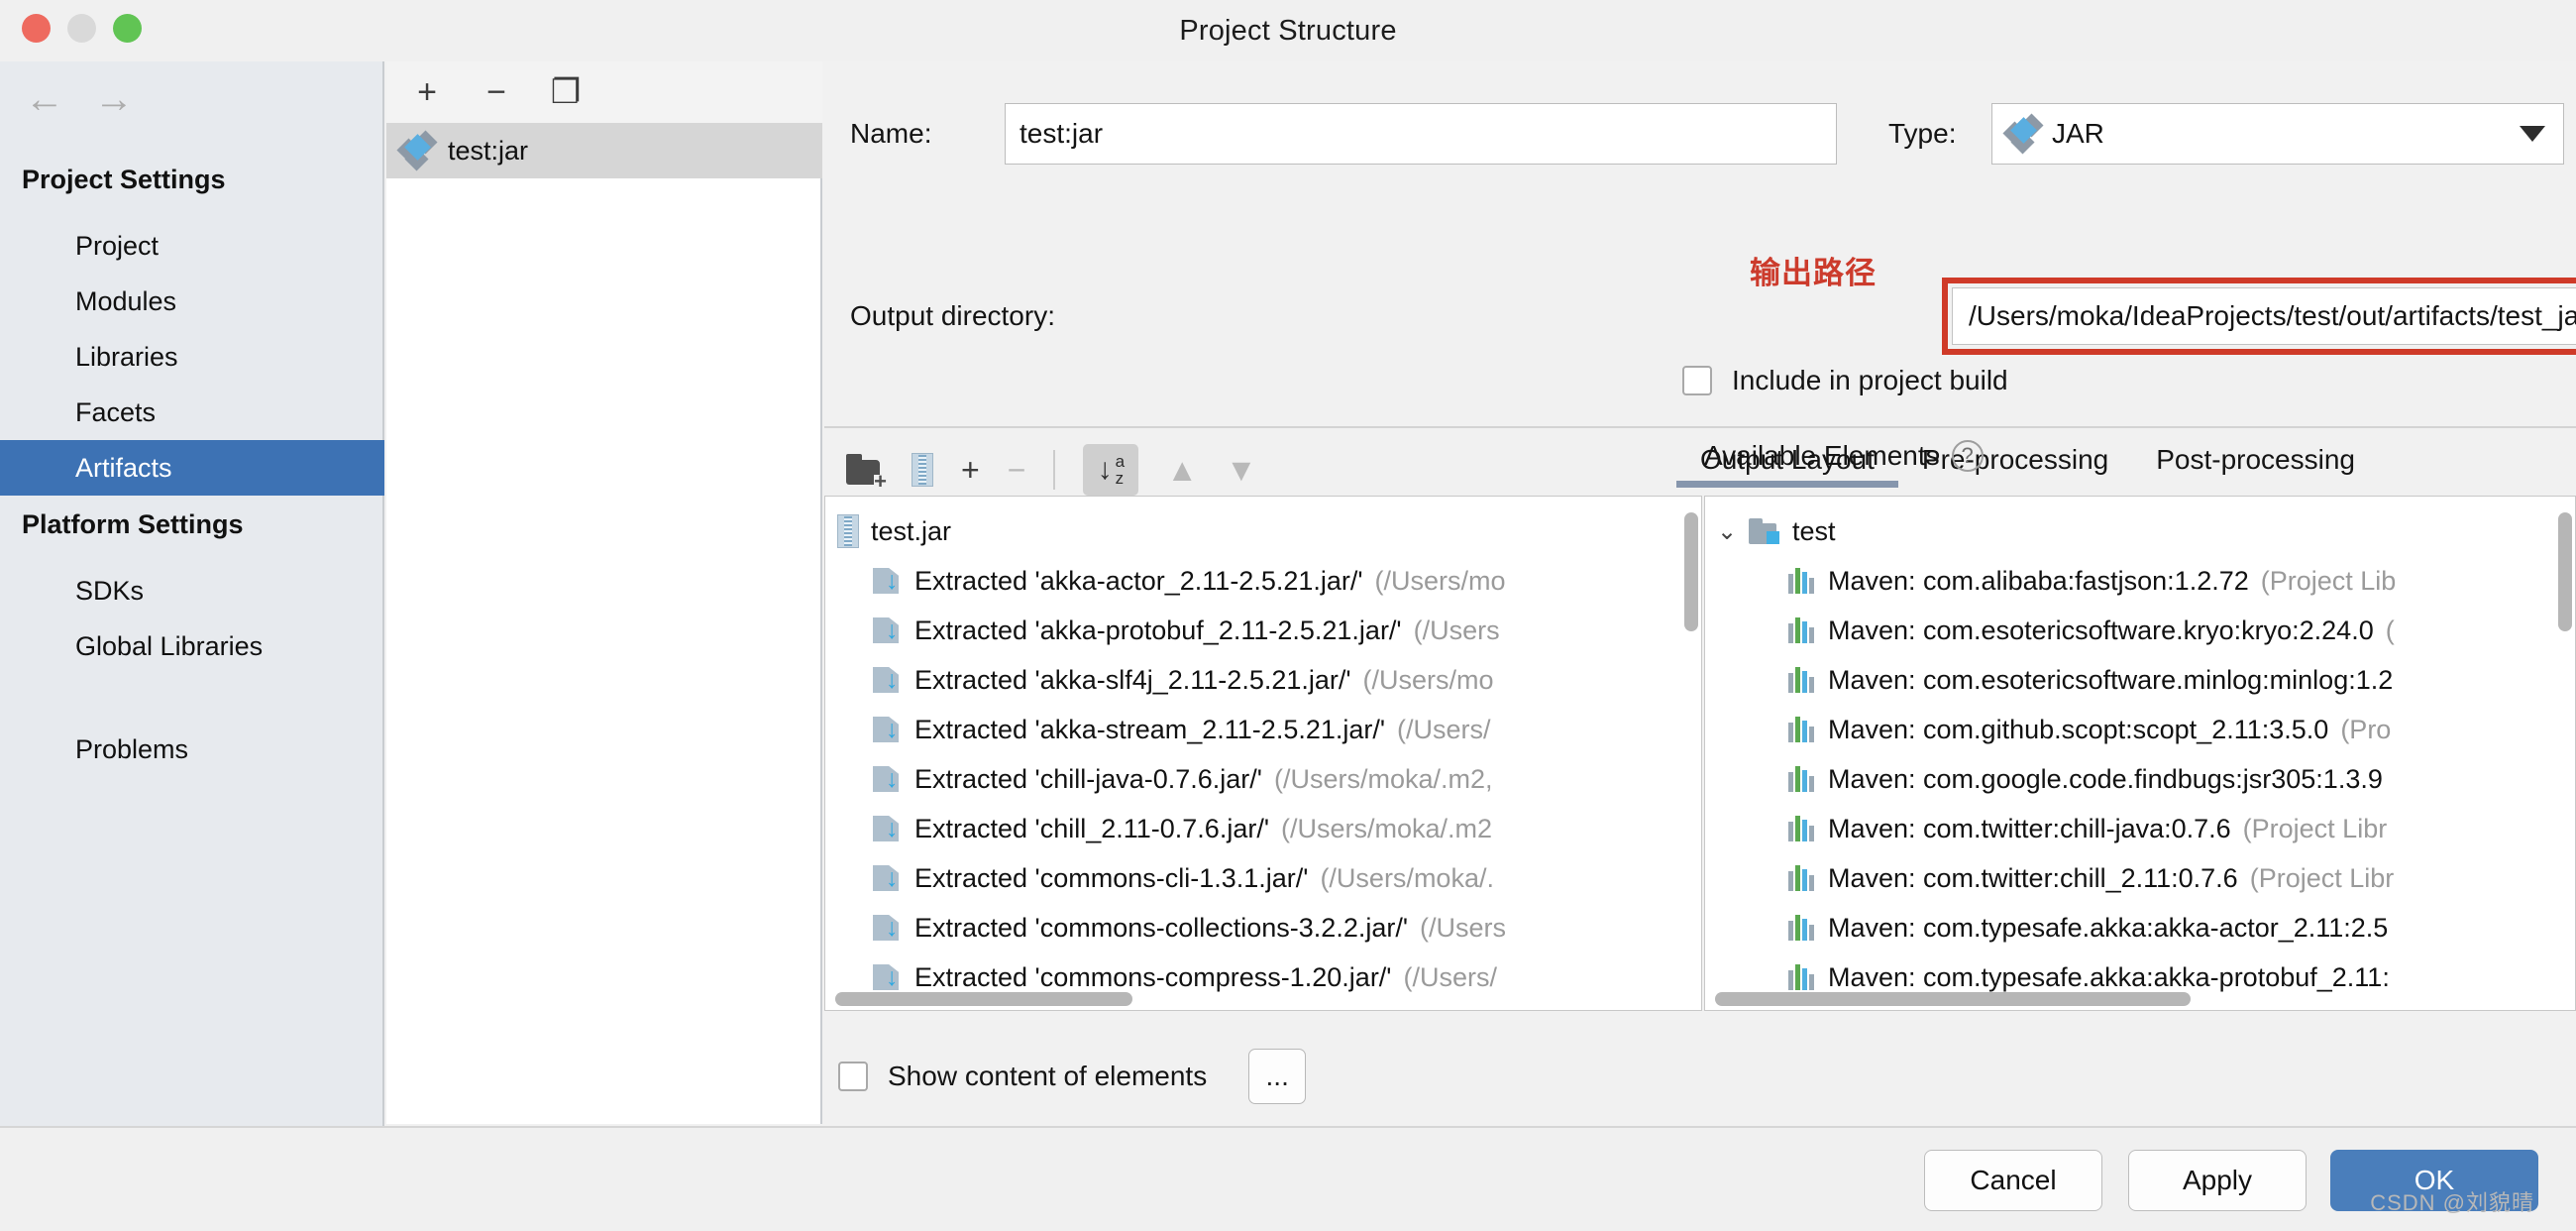 Image resolution: width=2576 pixels, height=1231 pixels. Describe the element at coordinates (192, 301) in the screenshot. I see `sidebar-item-modules: Modules` at that location.